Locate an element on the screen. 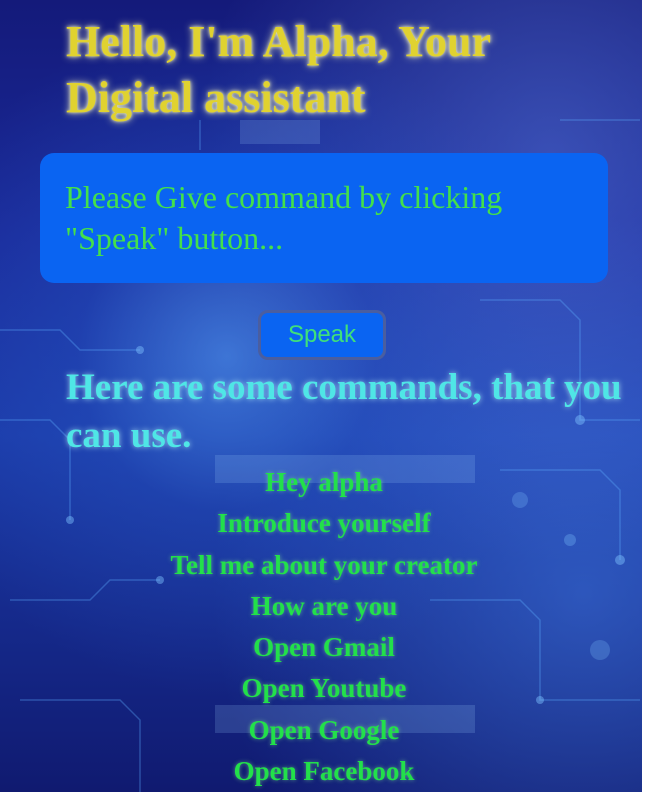 This screenshot has height=792, width=648. command-item: Open Facebook is located at coordinates (324, 771).